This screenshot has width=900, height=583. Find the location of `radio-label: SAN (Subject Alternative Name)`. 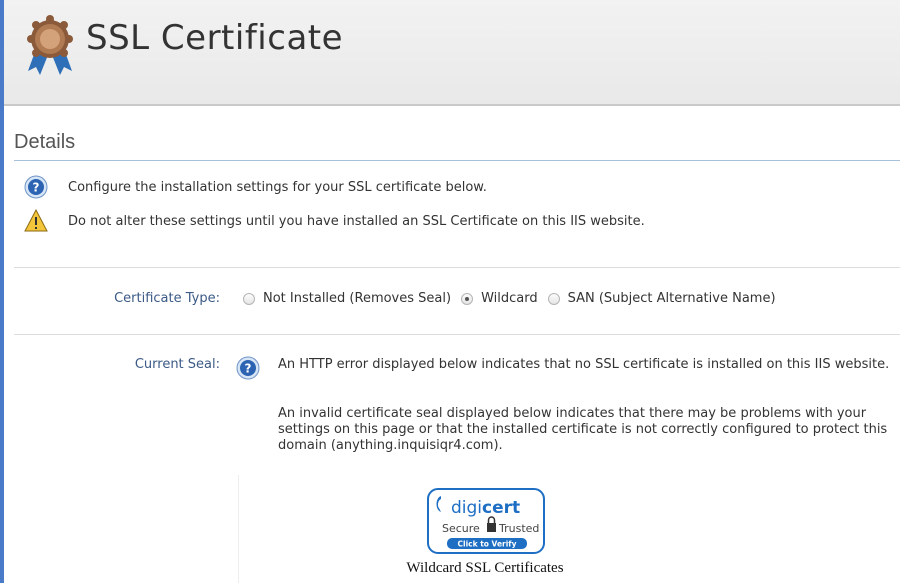

radio-label: SAN (Subject Alternative Name) is located at coordinates (671, 298).